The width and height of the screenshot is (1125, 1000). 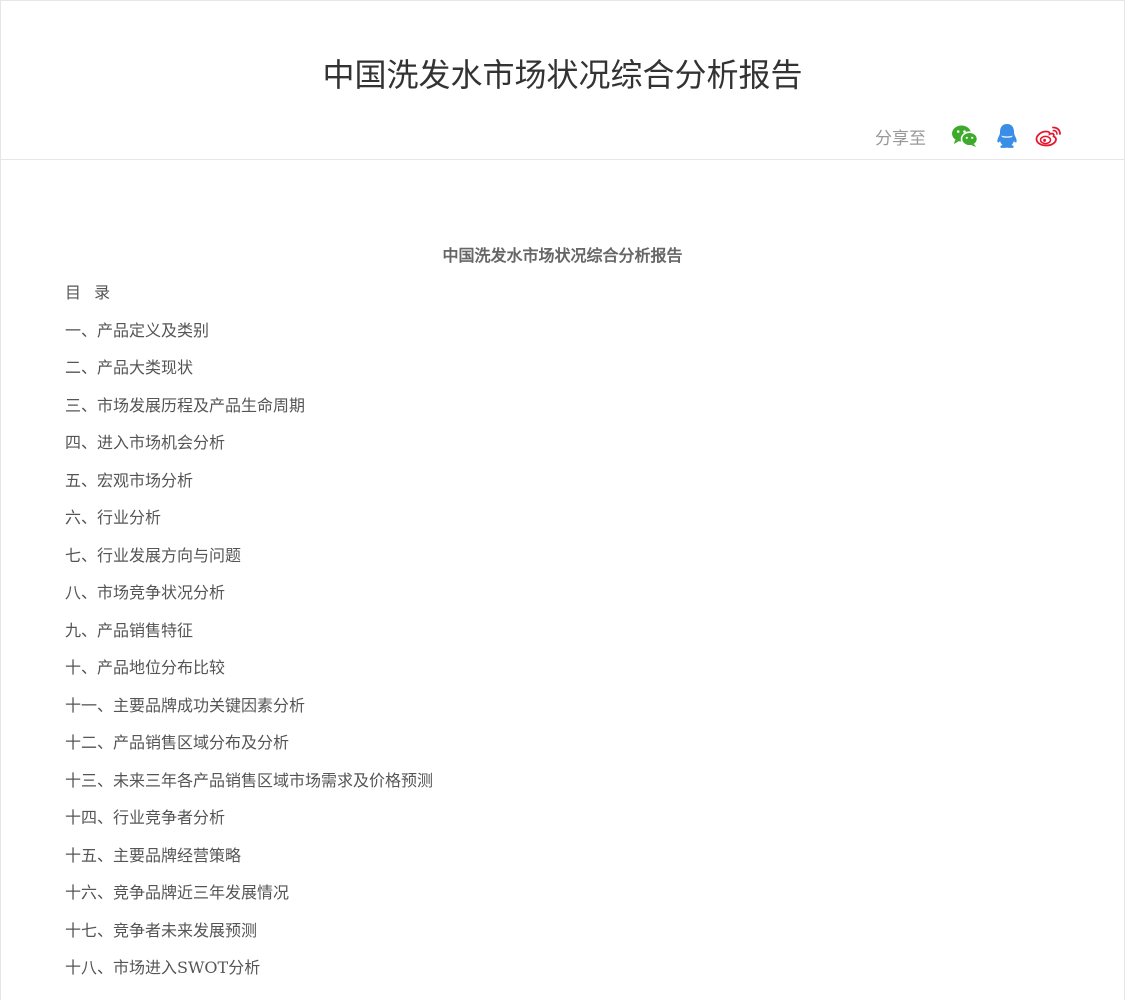 I want to click on toc-item: 十八、市场进入SWOT分析, so click(x=163, y=967).